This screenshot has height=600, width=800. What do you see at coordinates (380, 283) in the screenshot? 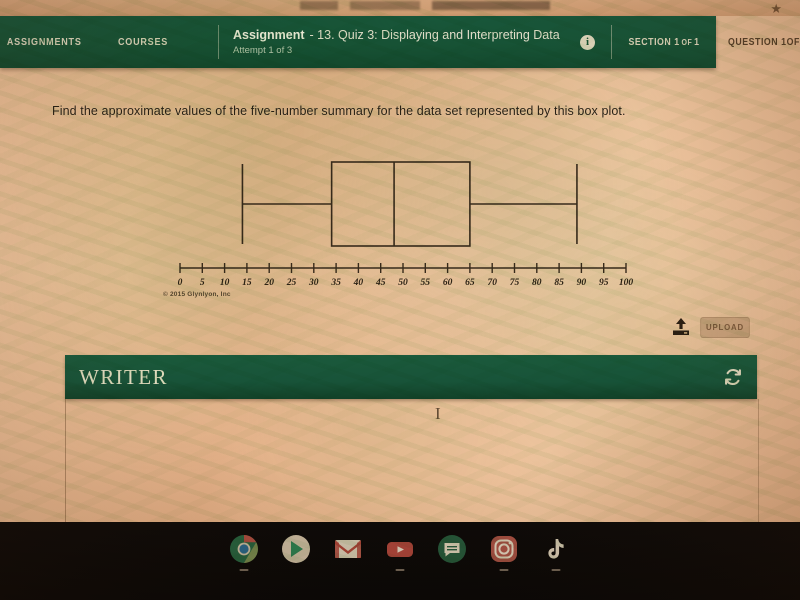
I see `svg-text: 45` at bounding box center [380, 283].